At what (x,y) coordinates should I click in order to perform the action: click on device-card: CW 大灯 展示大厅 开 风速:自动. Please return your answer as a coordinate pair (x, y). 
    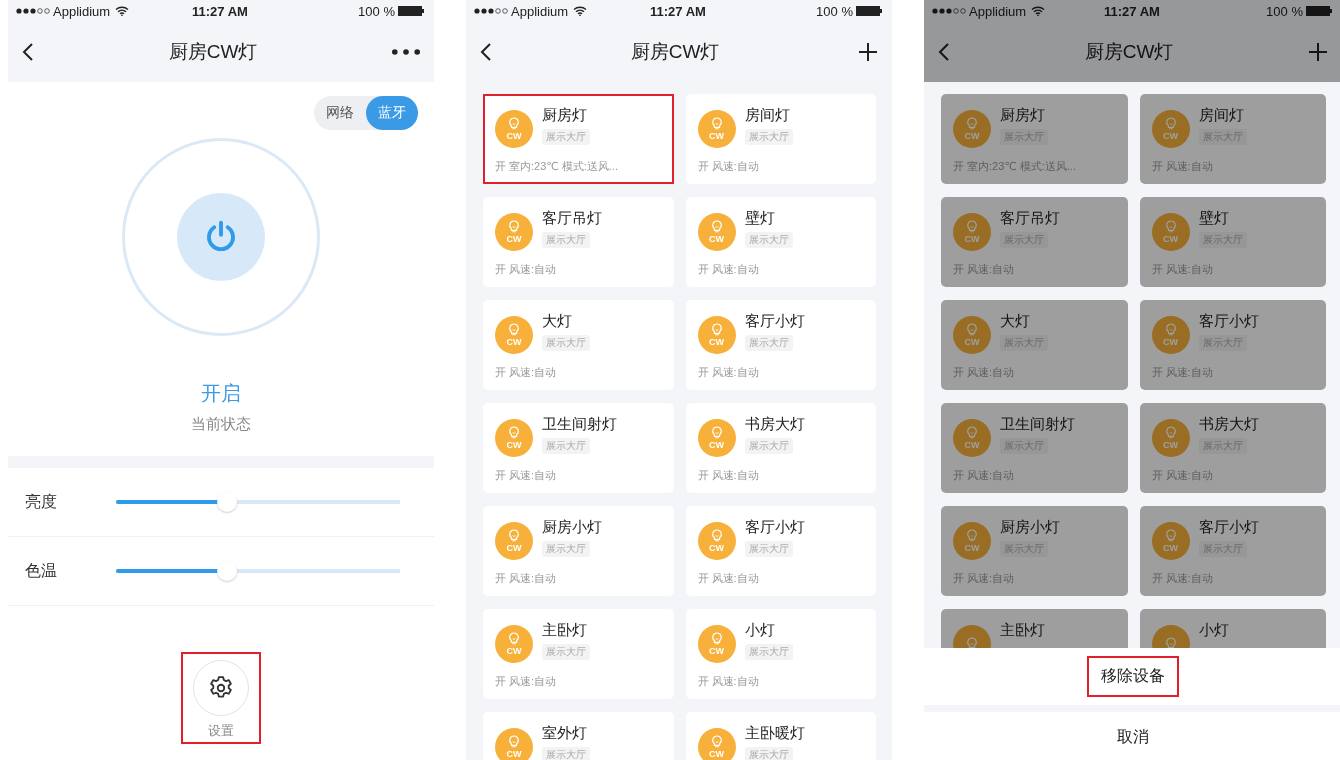
    Looking at the image, I should click on (578, 345).